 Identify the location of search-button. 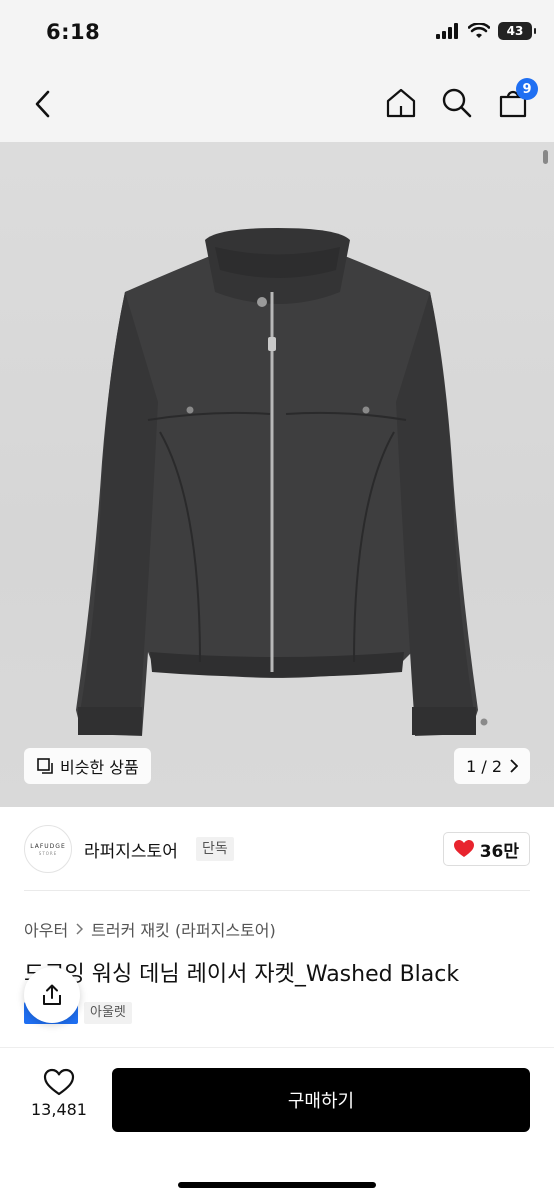
(457, 103).